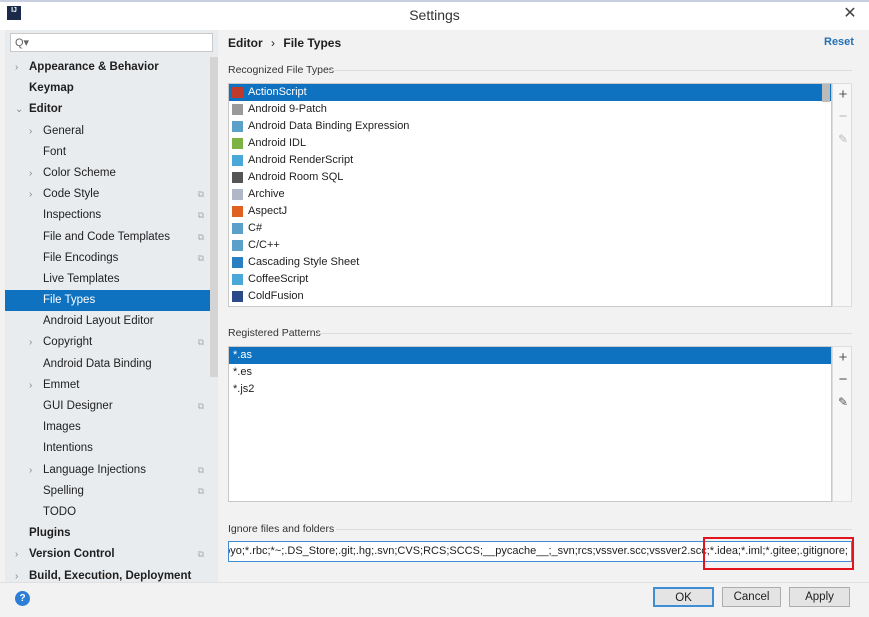 Image resolution: width=869 pixels, height=617 pixels. Describe the element at coordinates (71, 194) in the screenshot. I see `sidebar-item-label: Code Style` at that location.